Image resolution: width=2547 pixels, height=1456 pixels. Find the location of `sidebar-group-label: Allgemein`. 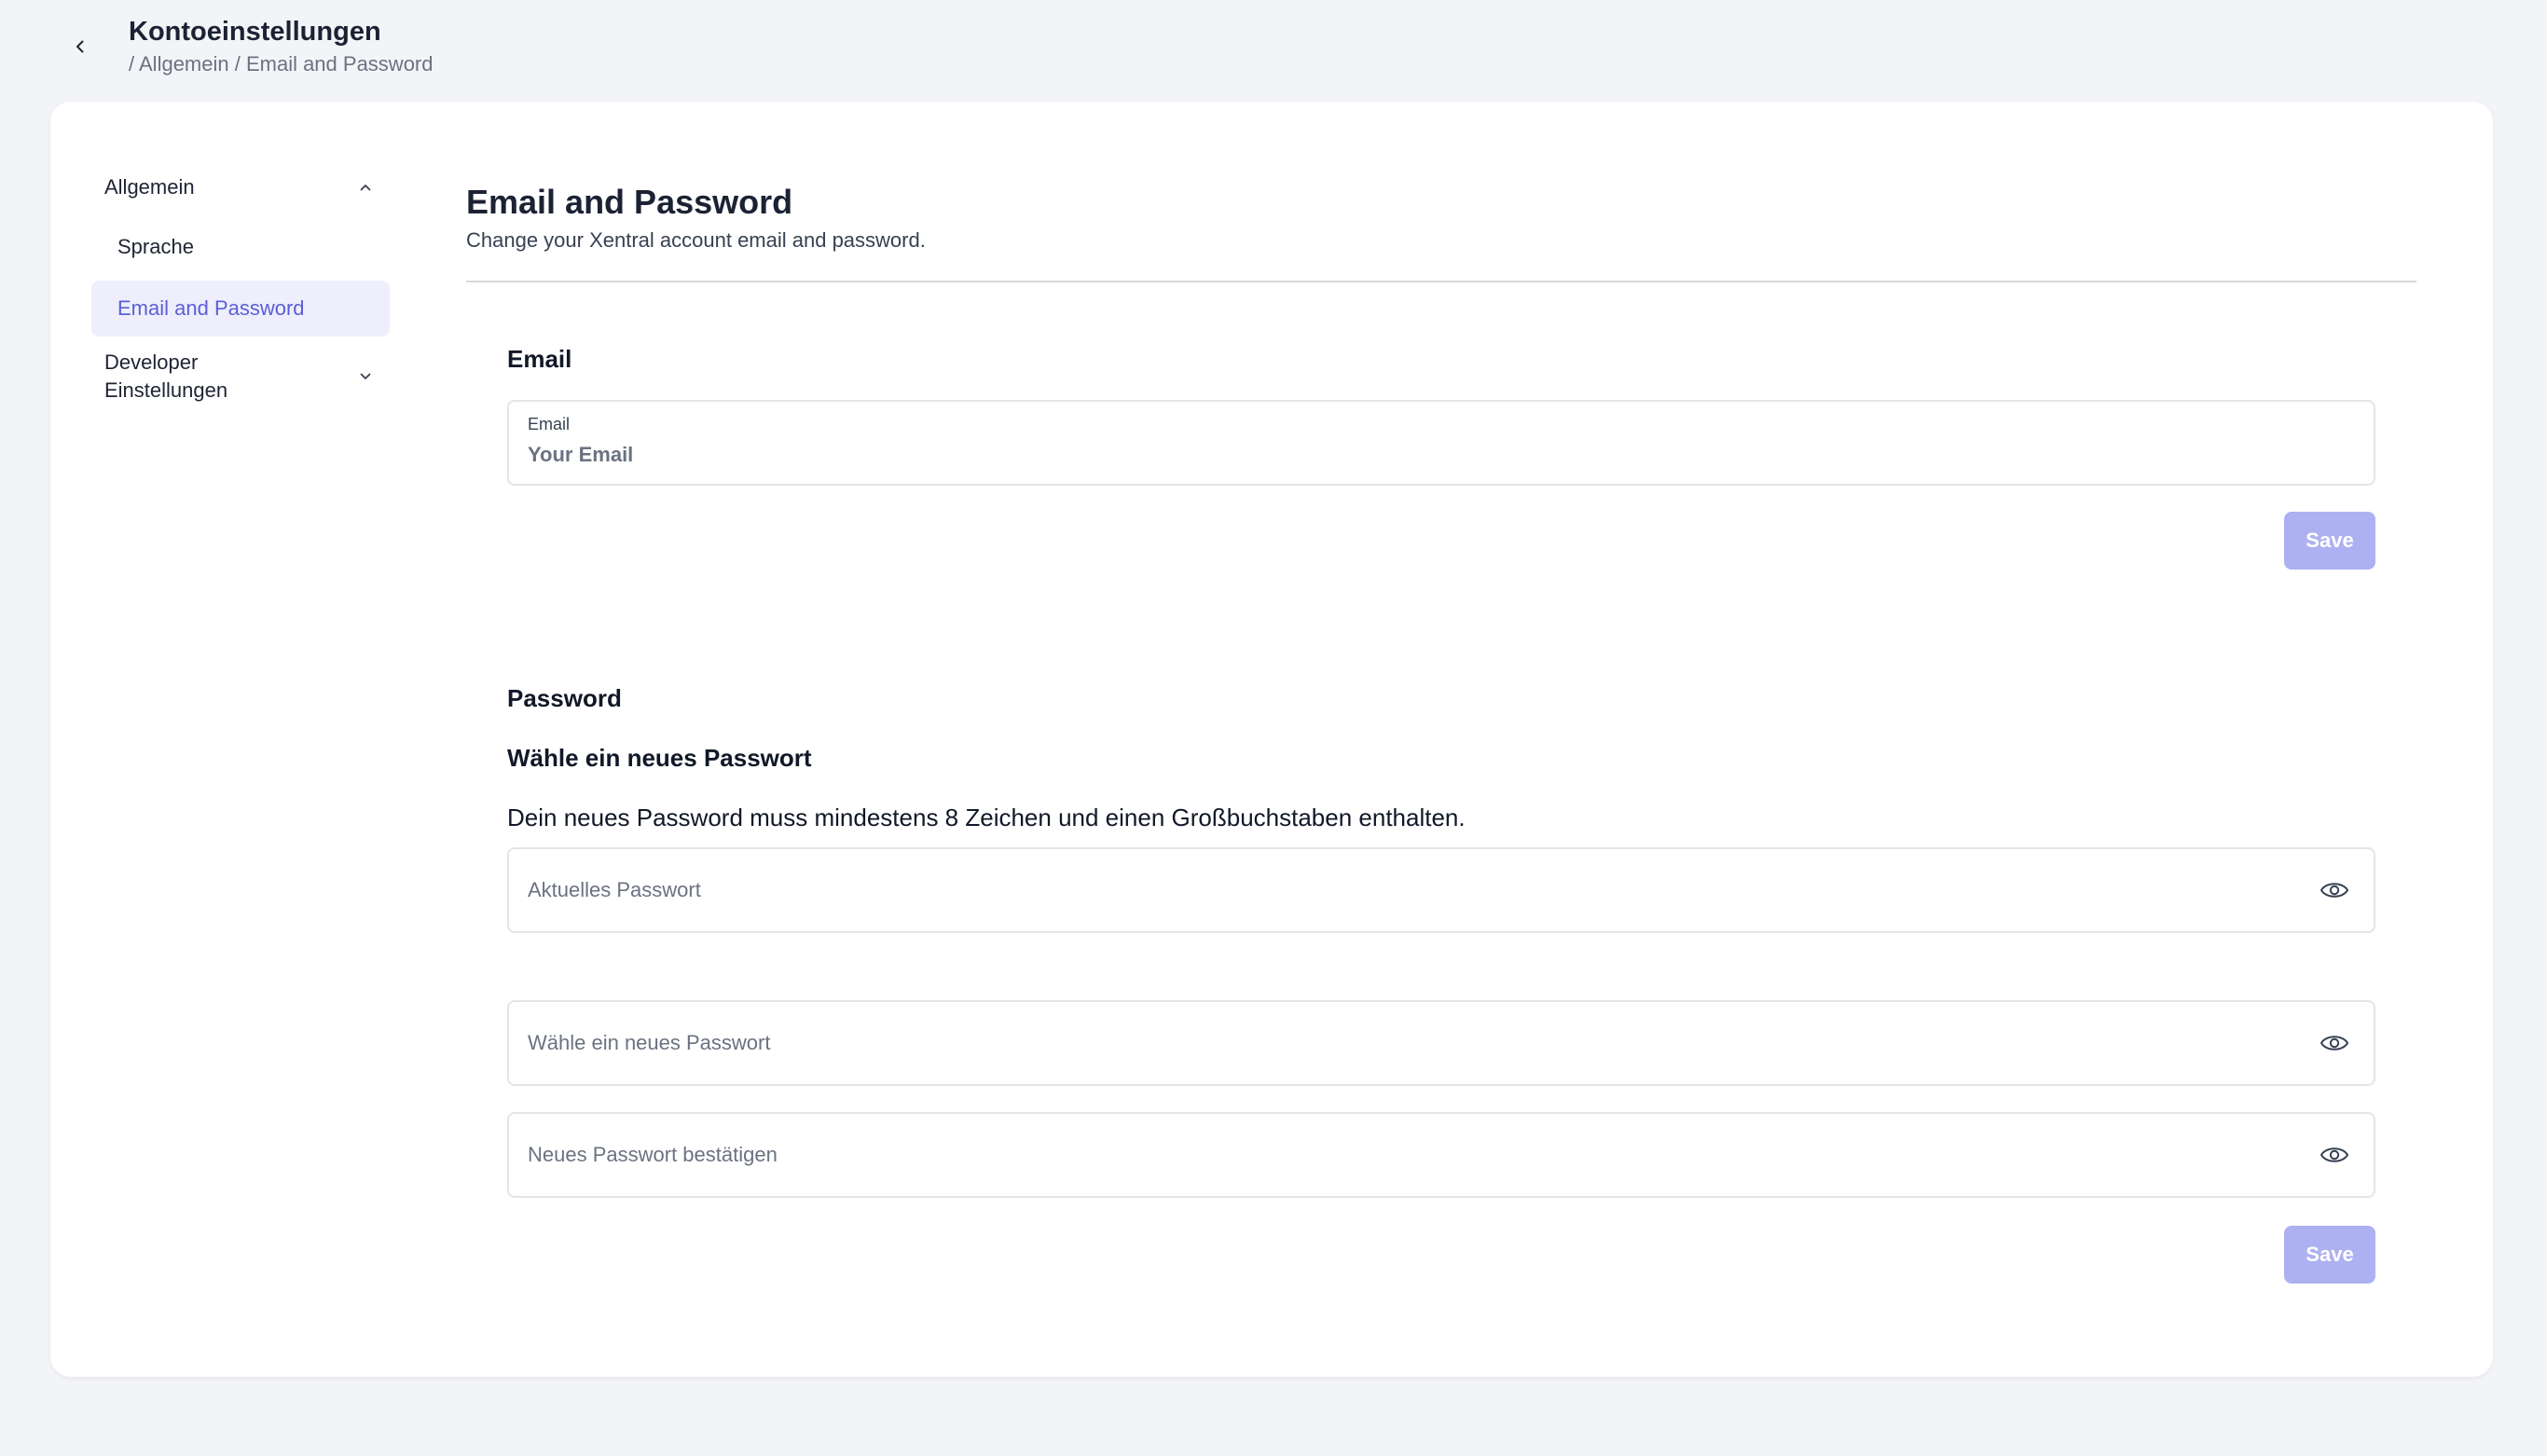

sidebar-group-label: Allgemein is located at coordinates (149, 187).